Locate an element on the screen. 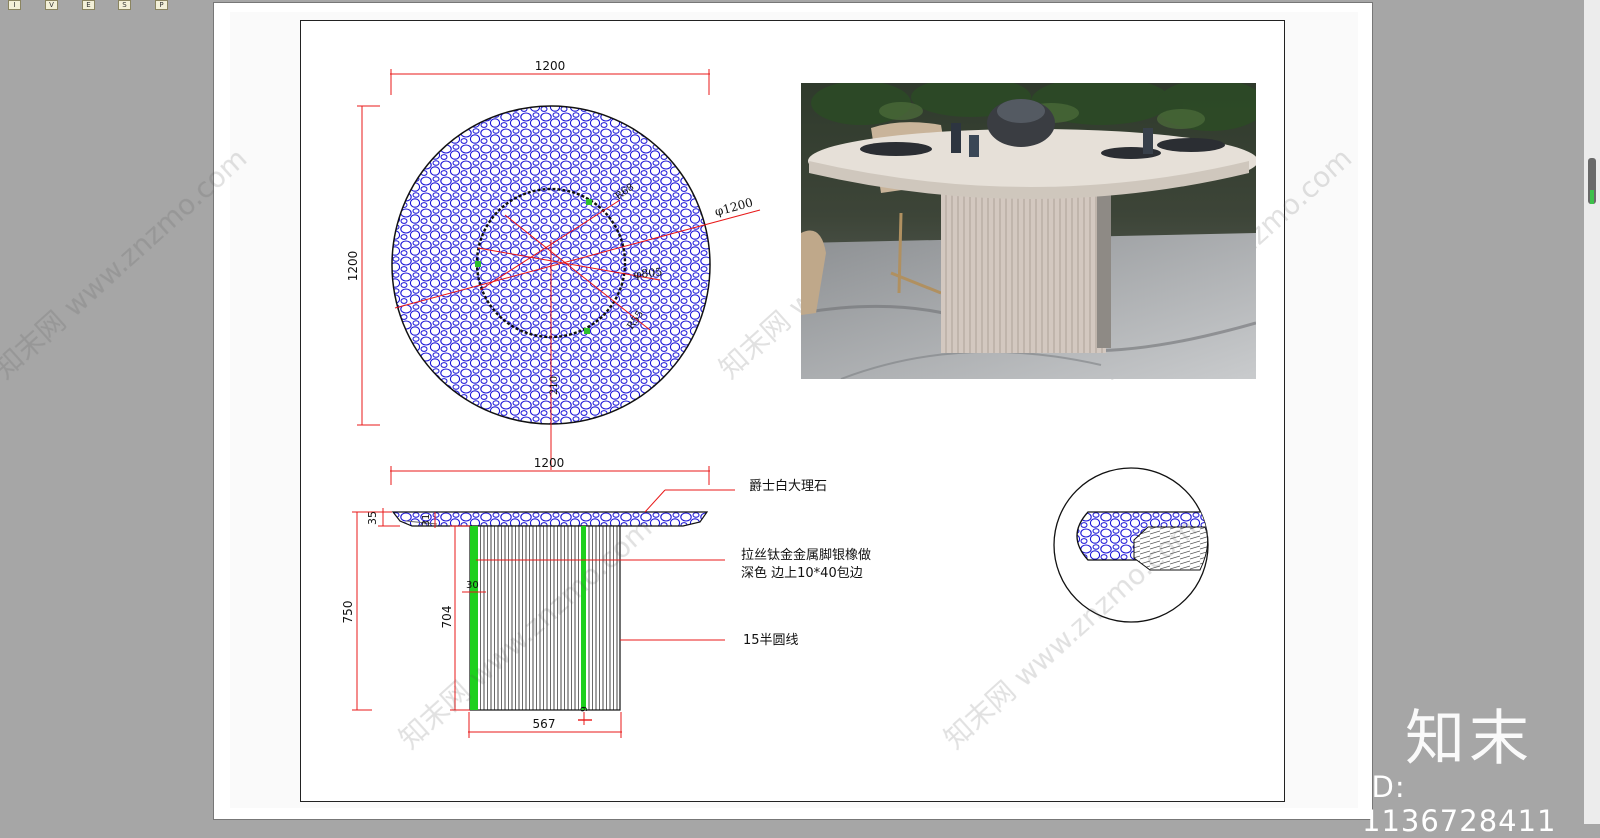  total-height-dim: 750 is located at coordinates (348, 612).